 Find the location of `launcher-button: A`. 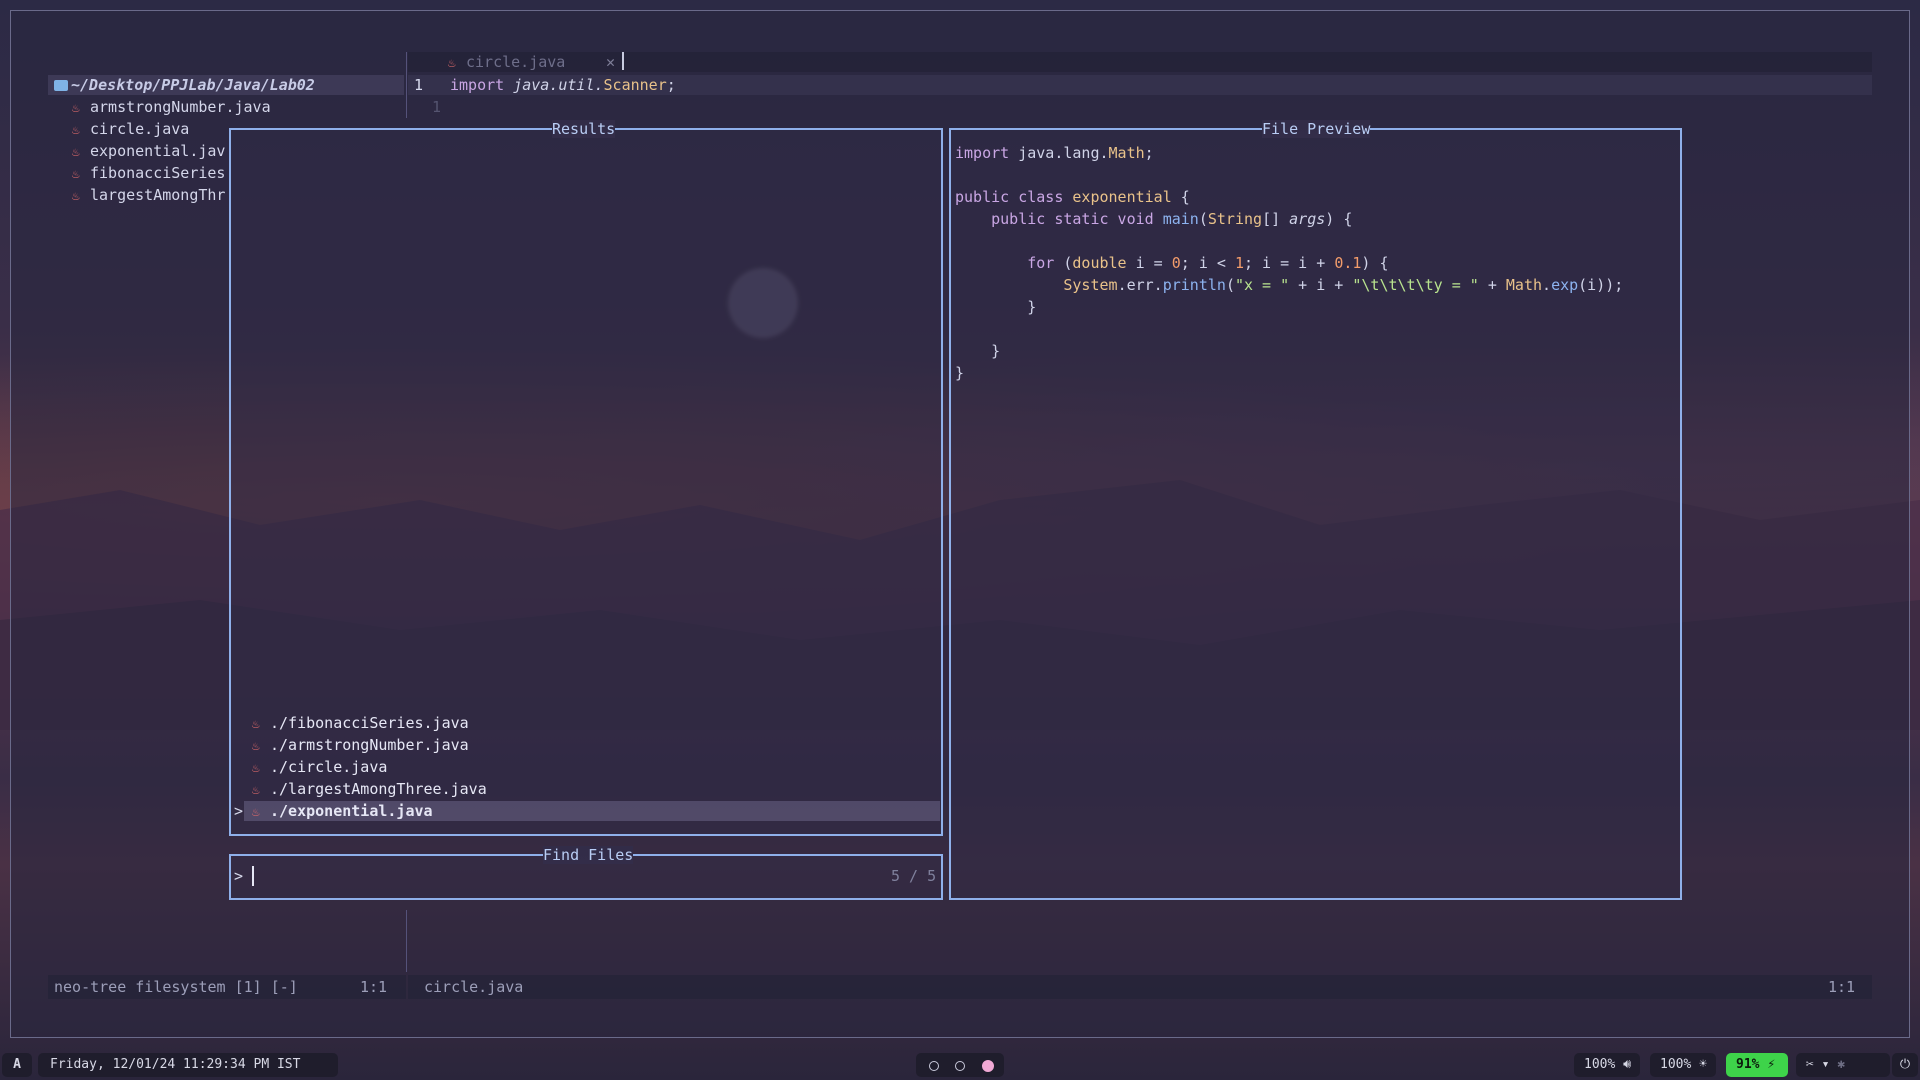

launcher-button: A is located at coordinates (17, 1065).